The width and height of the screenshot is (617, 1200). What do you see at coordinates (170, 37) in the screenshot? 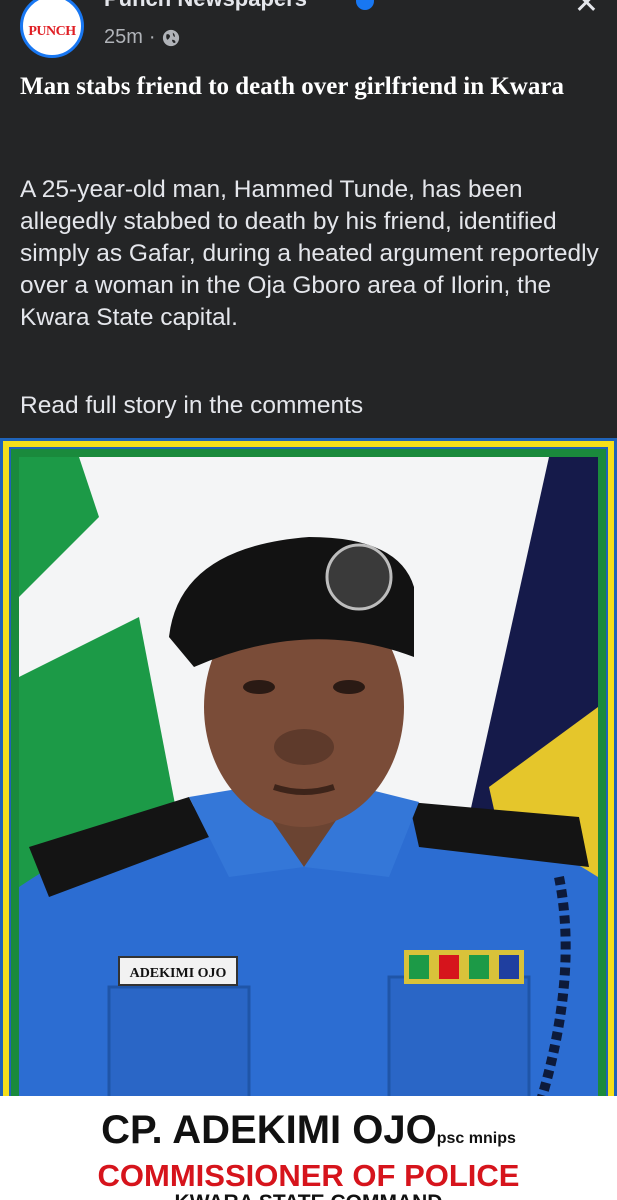
I see `globe-icon` at bounding box center [170, 37].